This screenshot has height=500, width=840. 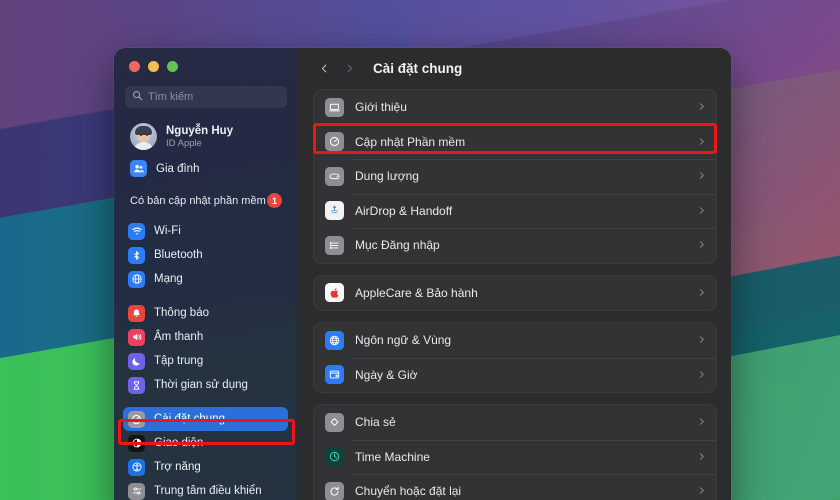 I want to click on sidebar-group-network: Wi-Fi Bluetooth Mạng, so click(x=205, y=255).